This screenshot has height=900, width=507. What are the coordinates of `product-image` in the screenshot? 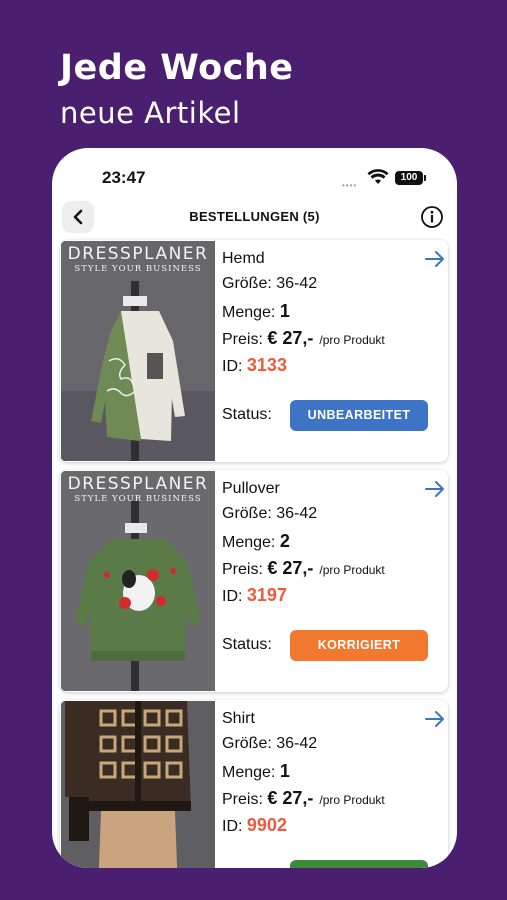 It's located at (138, 784).